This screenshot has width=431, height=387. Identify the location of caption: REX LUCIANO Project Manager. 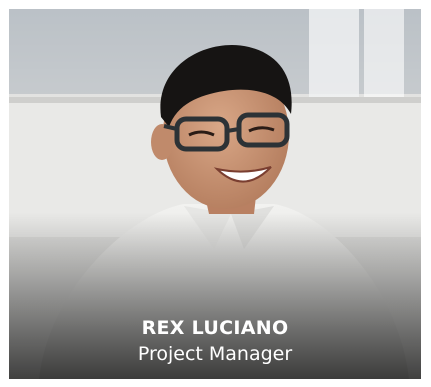
(215, 341).